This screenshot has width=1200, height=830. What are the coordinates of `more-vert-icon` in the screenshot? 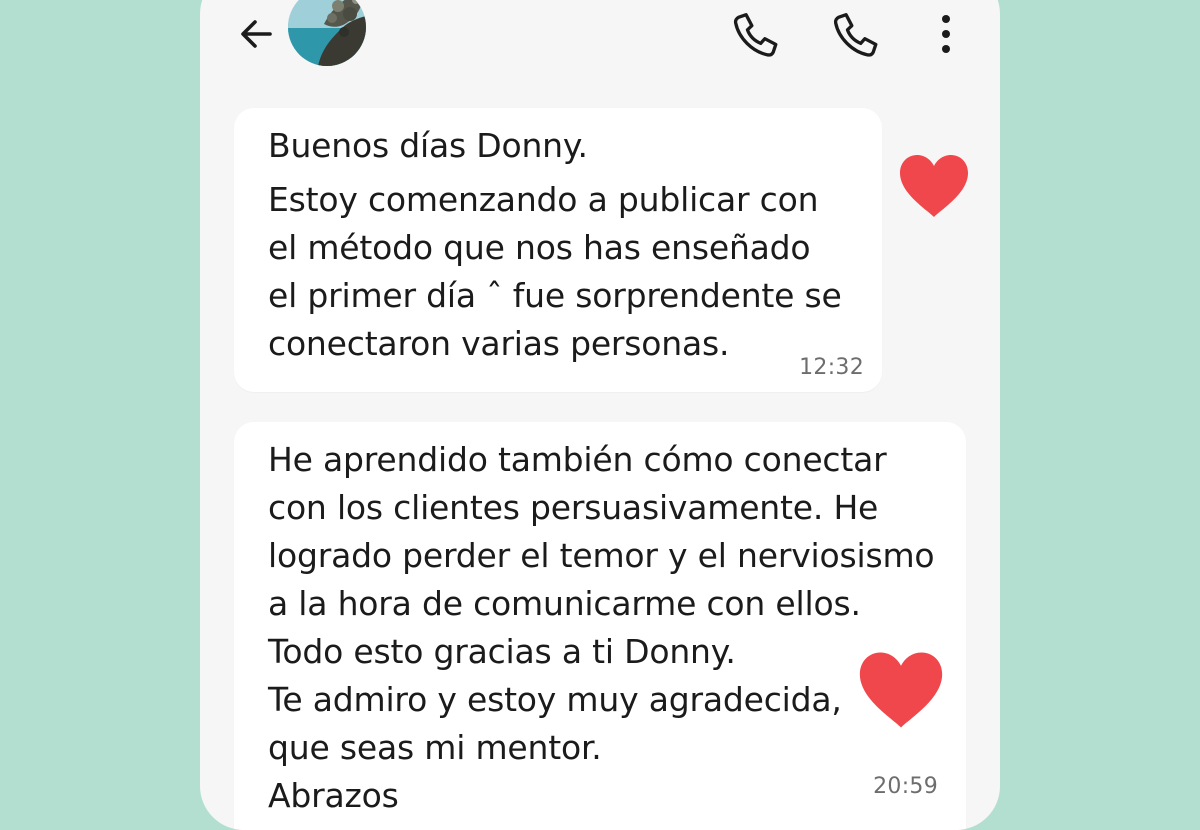 It's located at (946, 34).